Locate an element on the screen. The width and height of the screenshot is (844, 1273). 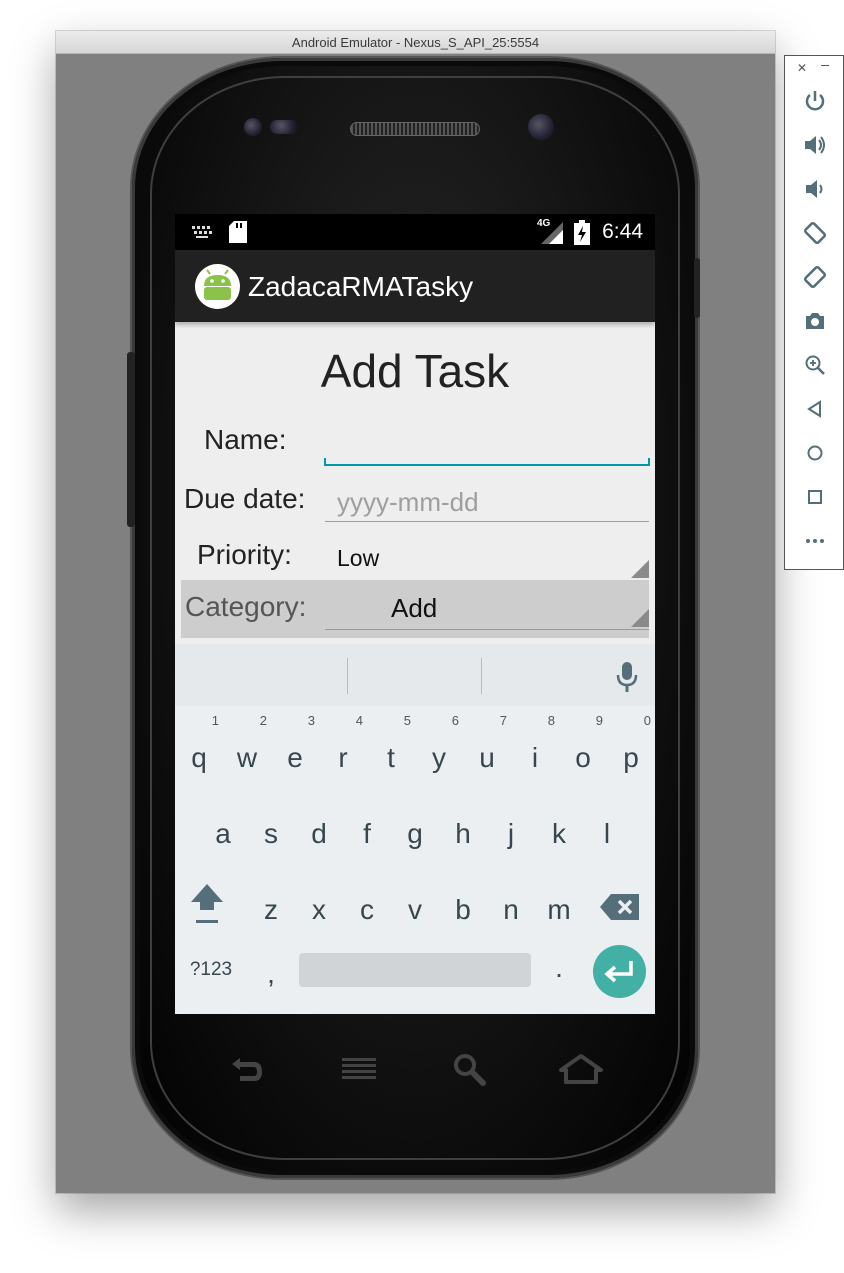
shift-icon is located at coordinates (207, 903).